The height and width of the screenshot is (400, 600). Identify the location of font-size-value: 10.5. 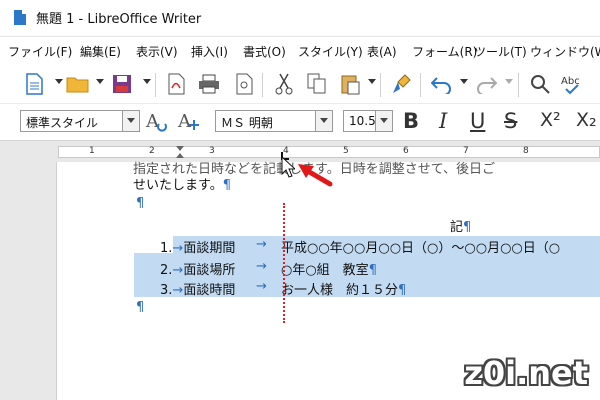
(362, 121).